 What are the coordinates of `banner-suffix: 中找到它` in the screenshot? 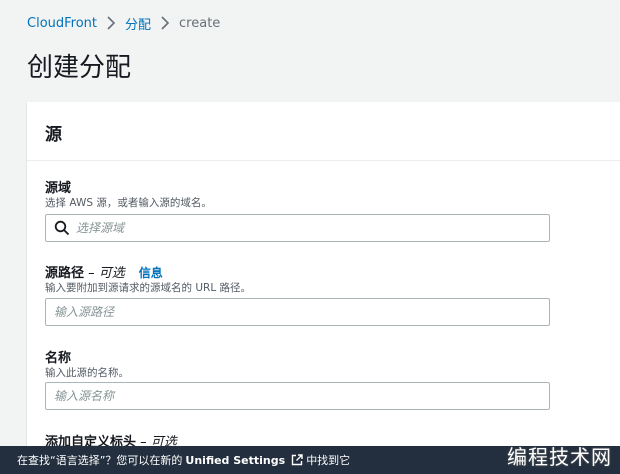 It's located at (328, 460).